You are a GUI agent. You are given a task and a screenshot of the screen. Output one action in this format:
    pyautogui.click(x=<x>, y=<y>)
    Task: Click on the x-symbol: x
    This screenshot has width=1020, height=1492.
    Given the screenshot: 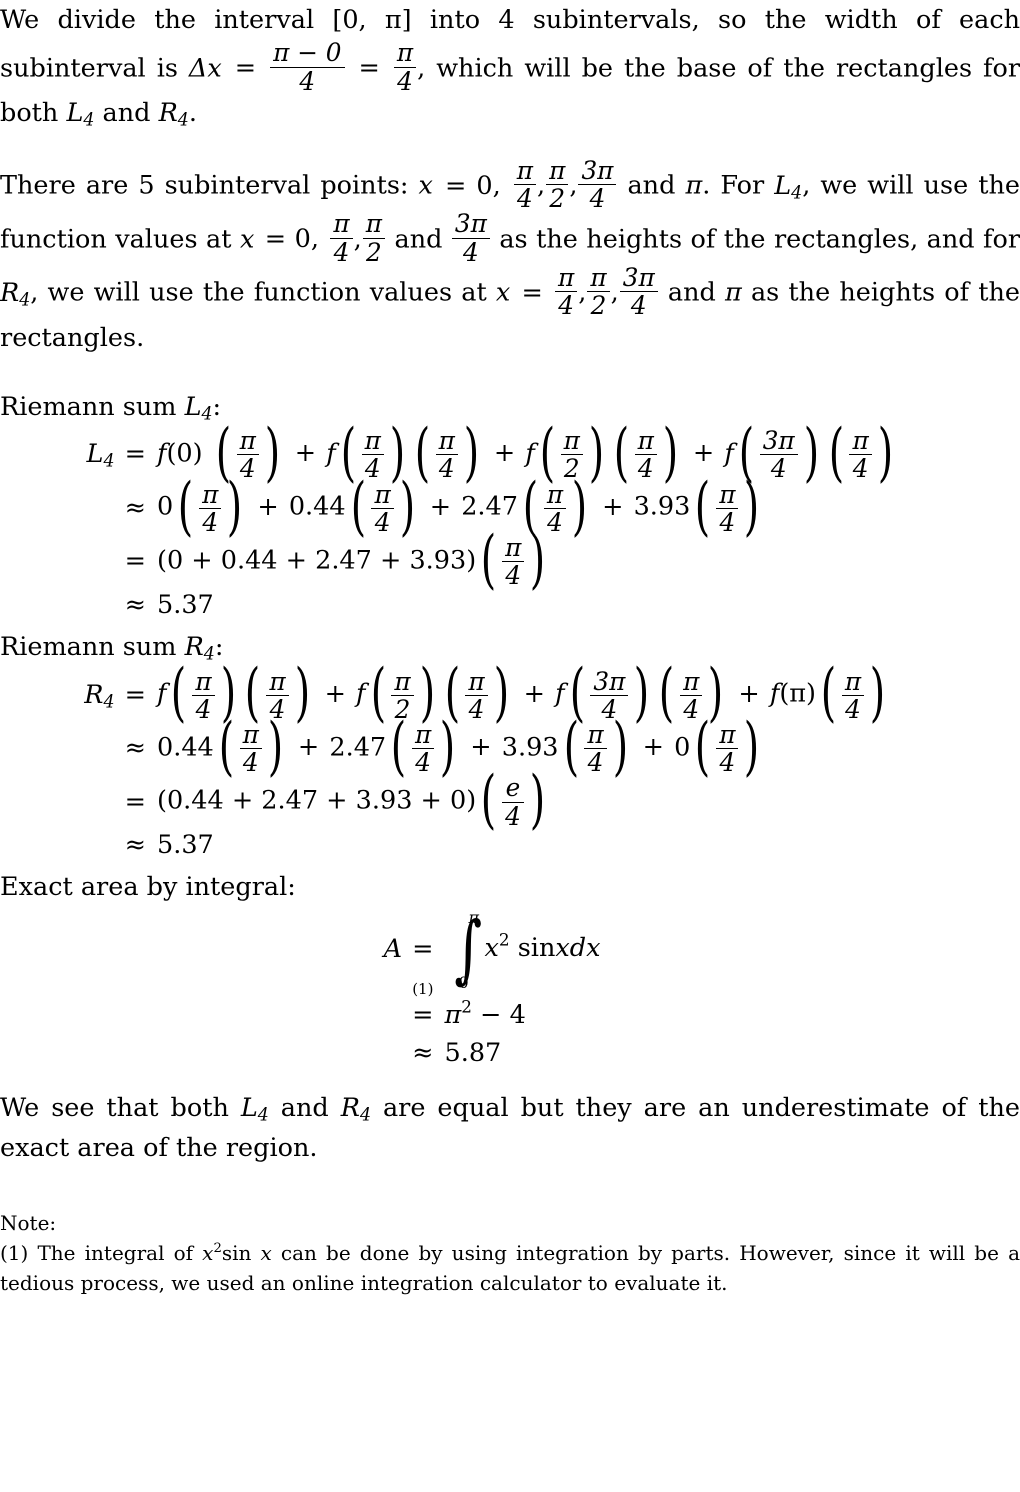 What is the action you would take?
    pyautogui.click(x=425, y=185)
    